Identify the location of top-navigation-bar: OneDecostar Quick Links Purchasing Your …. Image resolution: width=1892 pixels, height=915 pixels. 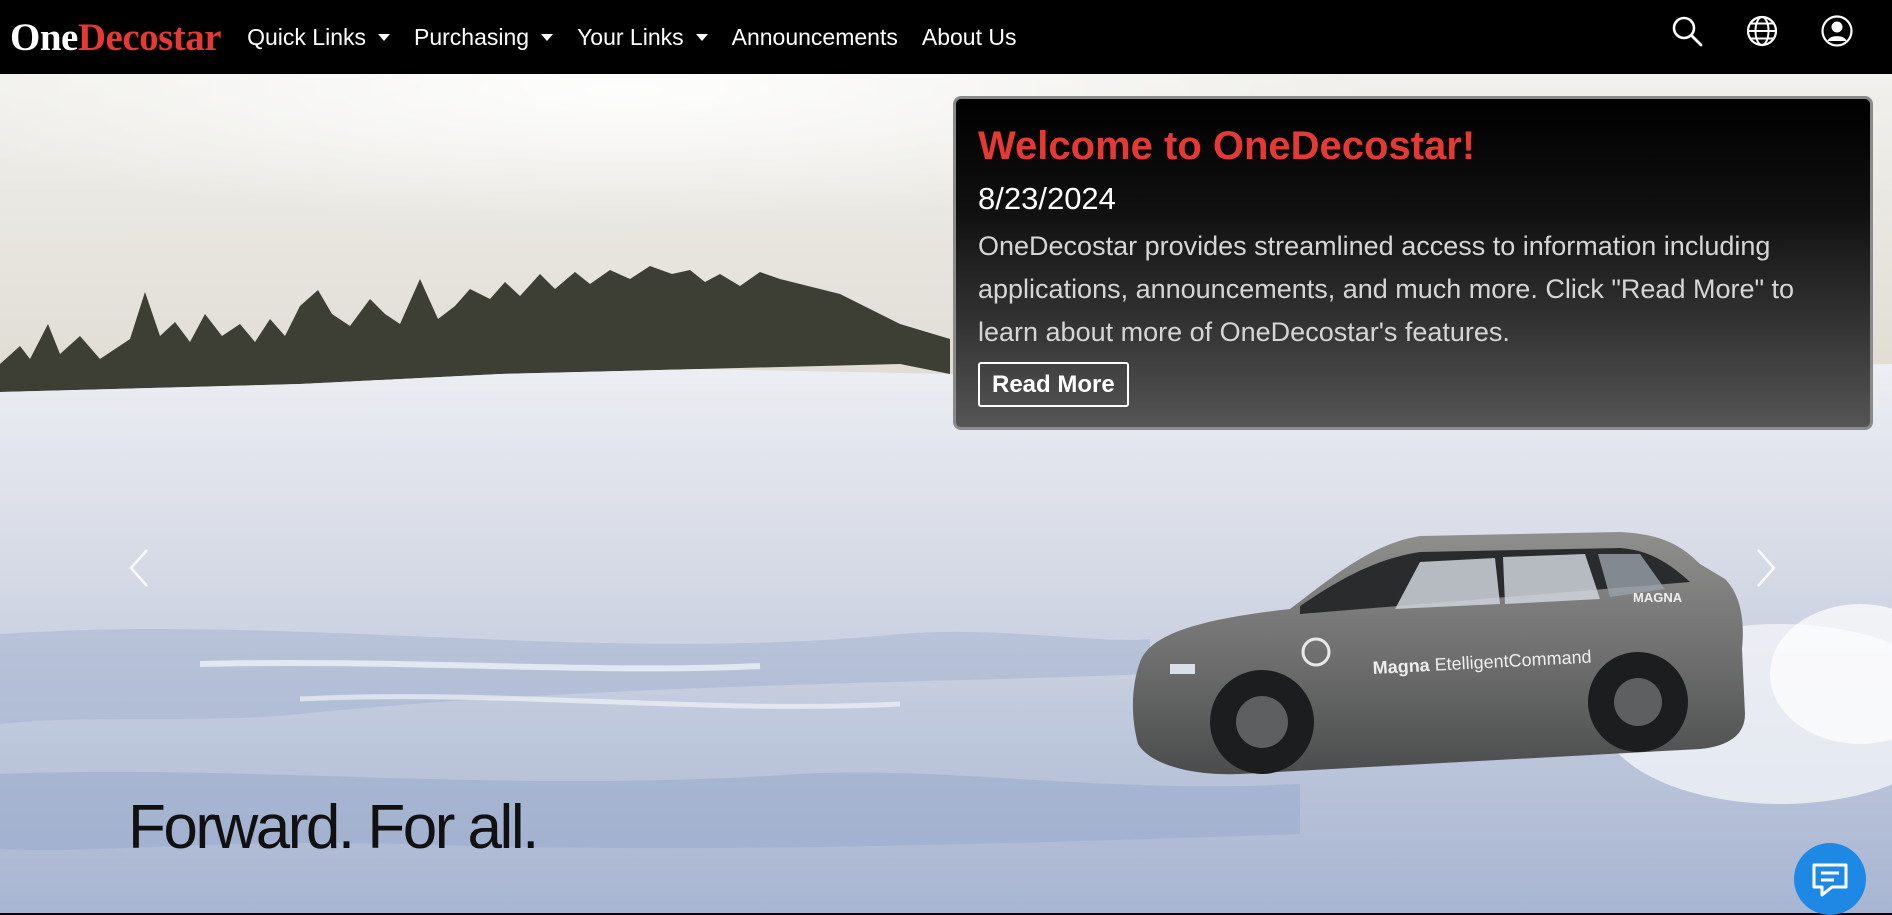
(946, 37).